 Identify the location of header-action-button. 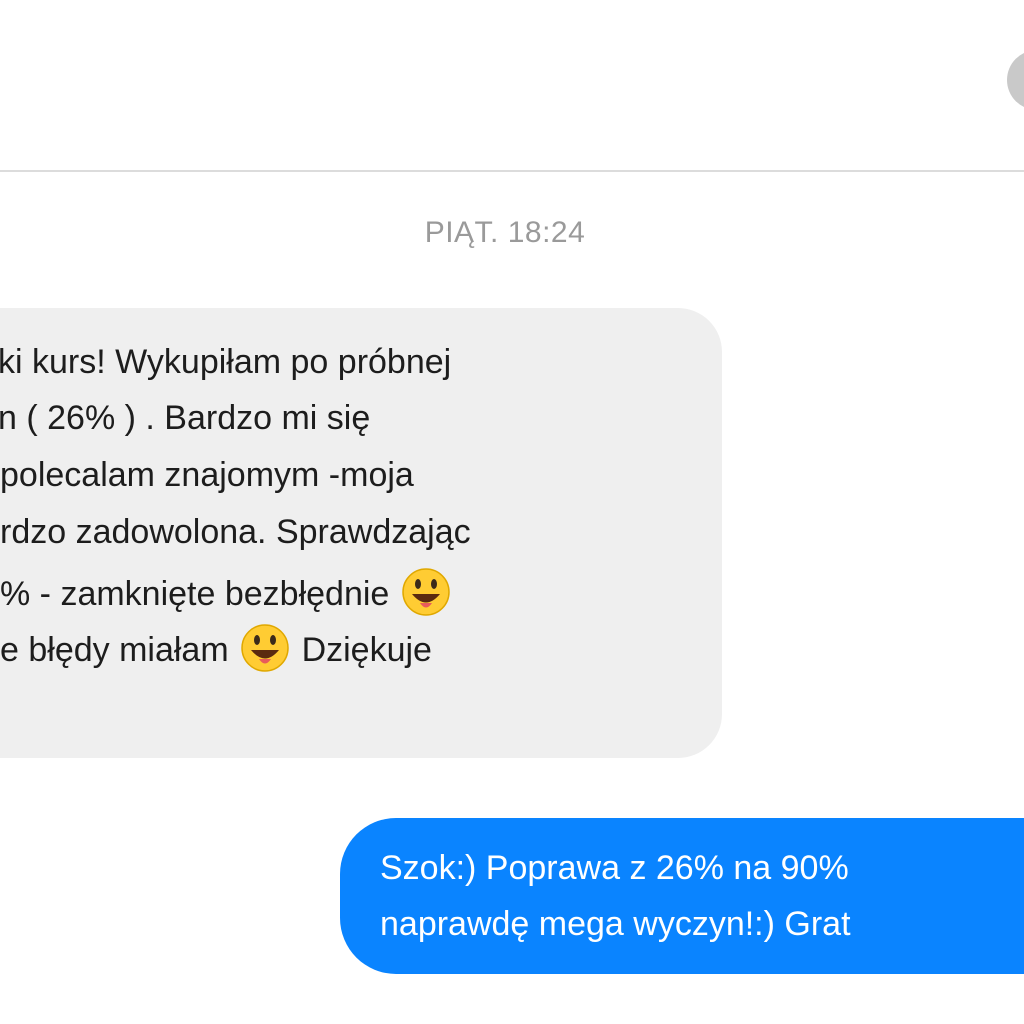
(1015, 80).